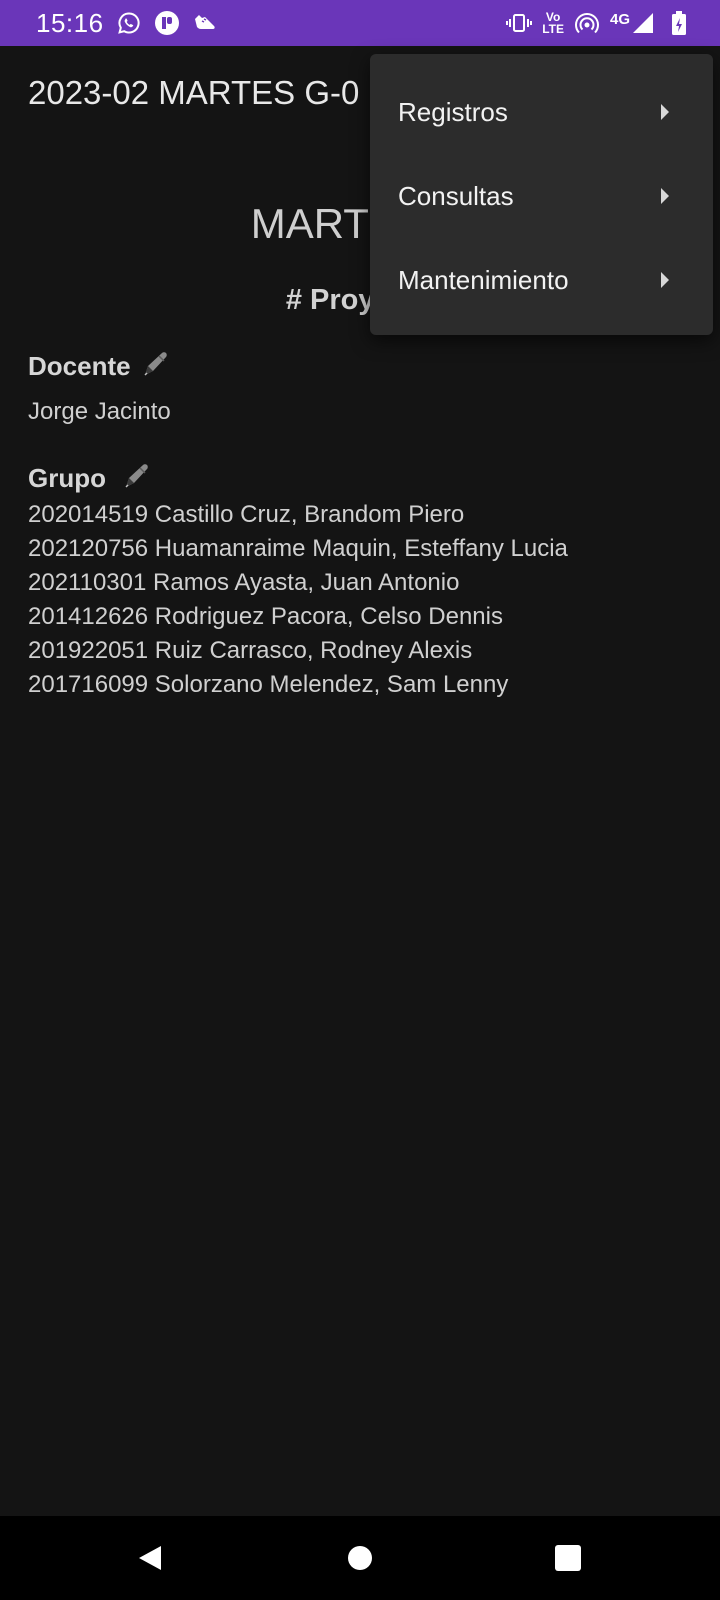 The width and height of the screenshot is (720, 1600). I want to click on teacher-name: Jorge Jacinto, so click(99, 411).